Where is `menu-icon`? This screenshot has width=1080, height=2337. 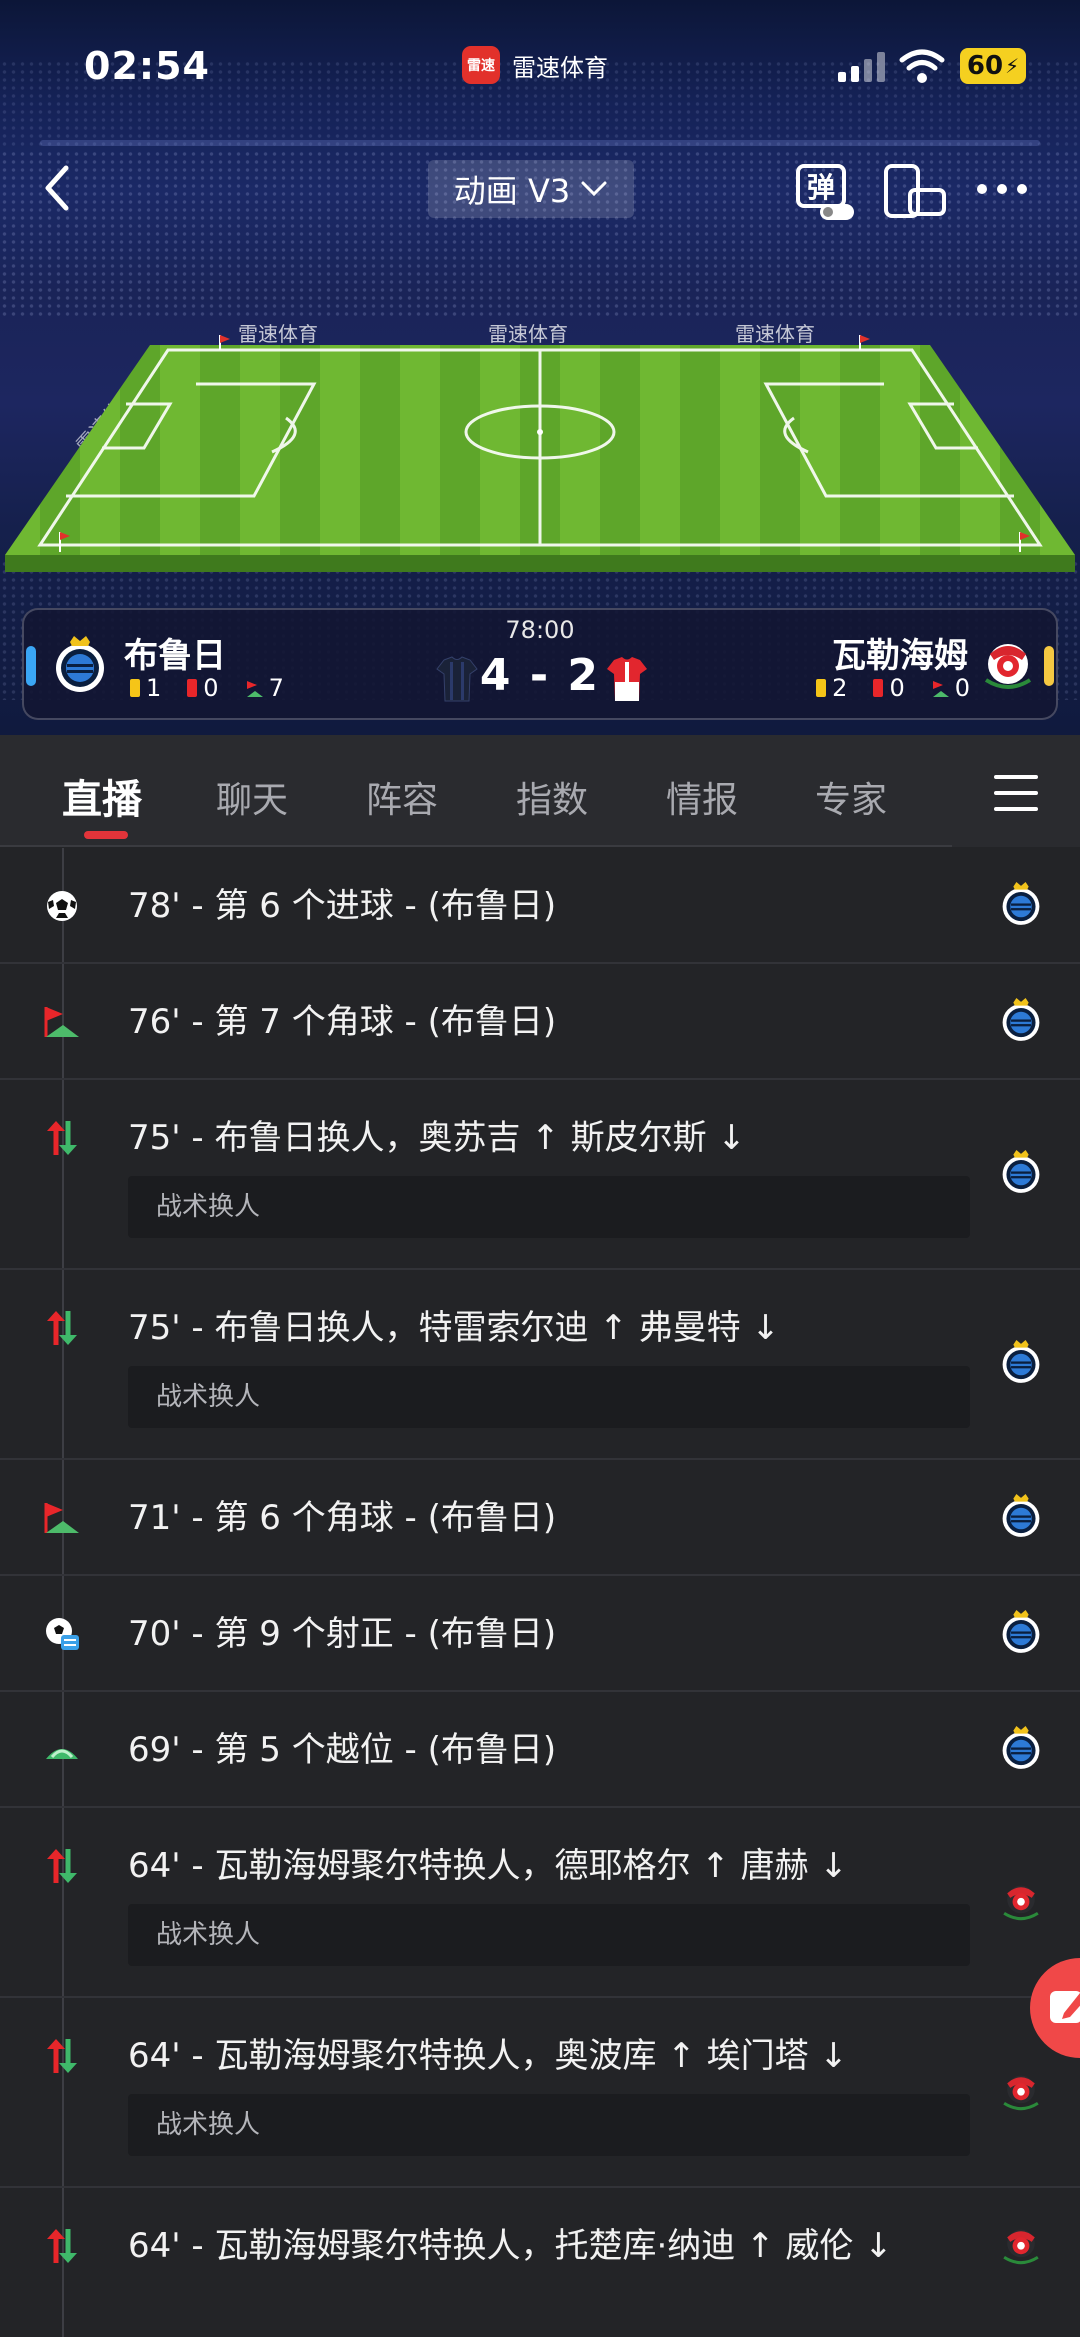
menu-icon is located at coordinates (1016, 793).